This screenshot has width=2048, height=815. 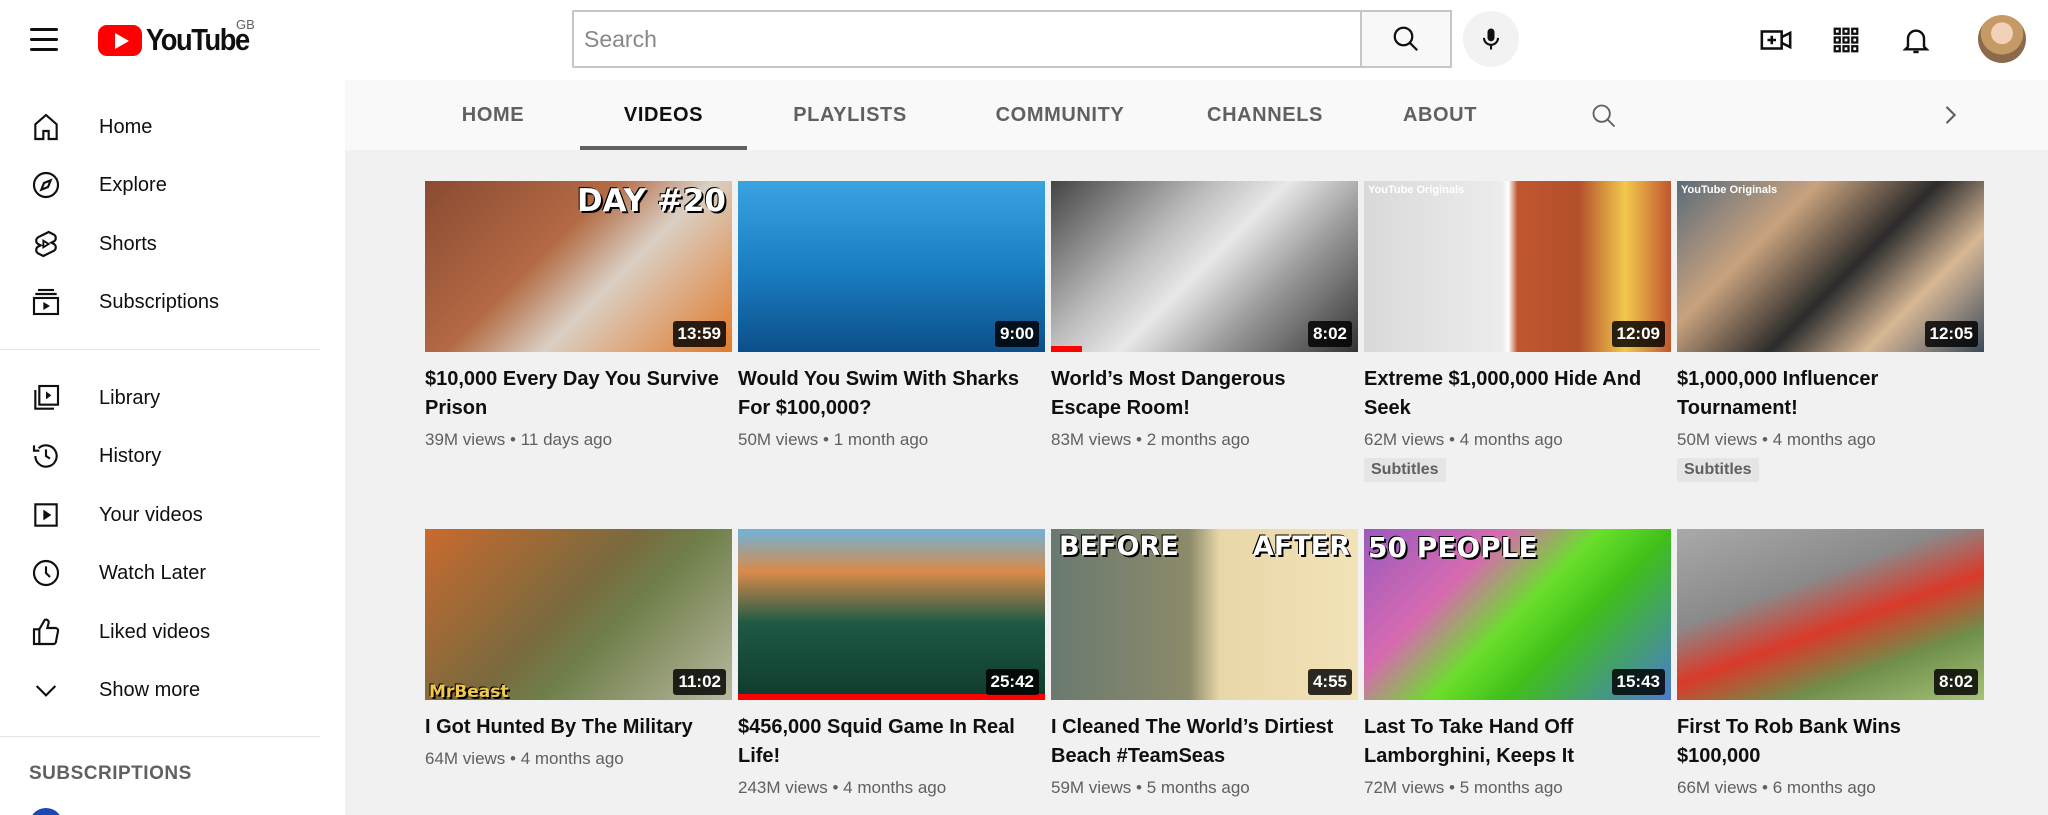 I want to click on subscriptions-heading: SUBSCRIPTIONS, so click(x=110, y=773).